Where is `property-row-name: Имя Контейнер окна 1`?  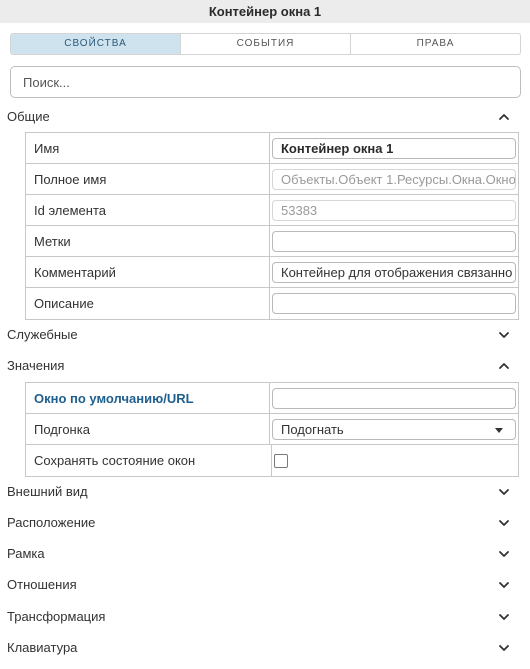 property-row-name: Имя Контейнер окна 1 is located at coordinates (272, 148).